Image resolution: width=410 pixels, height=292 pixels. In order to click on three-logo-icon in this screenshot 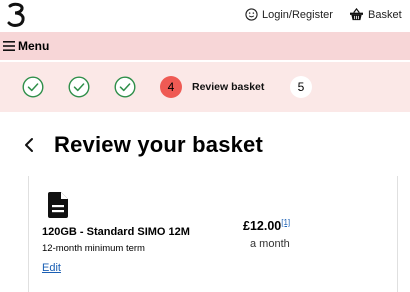, I will do `click(17, 15)`.